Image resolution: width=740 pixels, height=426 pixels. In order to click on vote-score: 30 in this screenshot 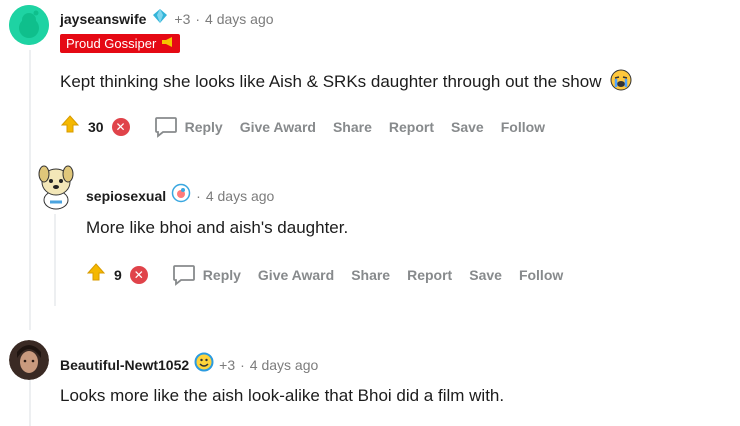, I will do `click(96, 126)`.